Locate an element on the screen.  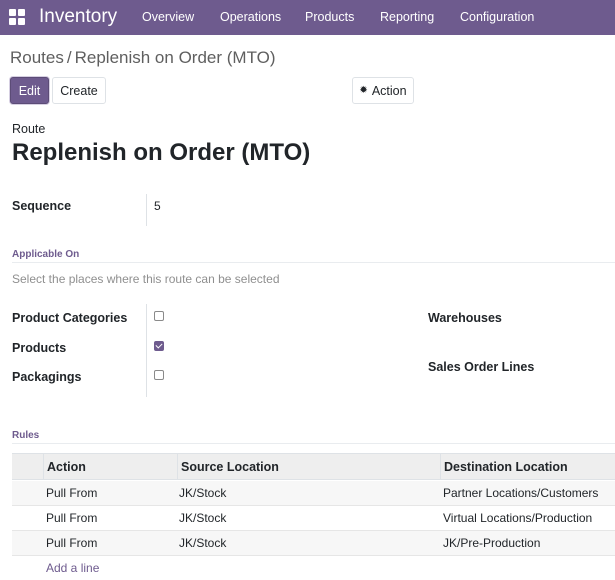
product-categories-checkbox is located at coordinates (159, 316).